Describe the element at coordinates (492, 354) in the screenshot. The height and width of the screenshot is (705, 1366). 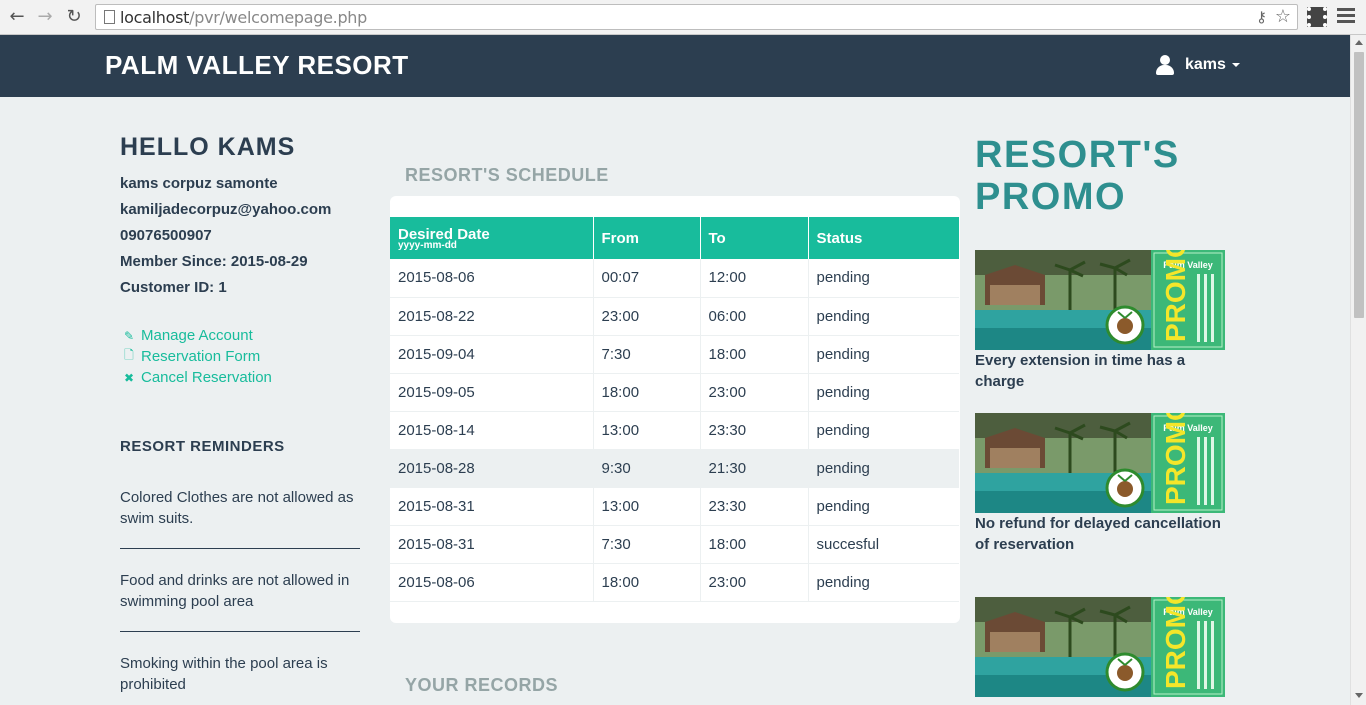
I see `cell-date: 2015-09-04` at that location.